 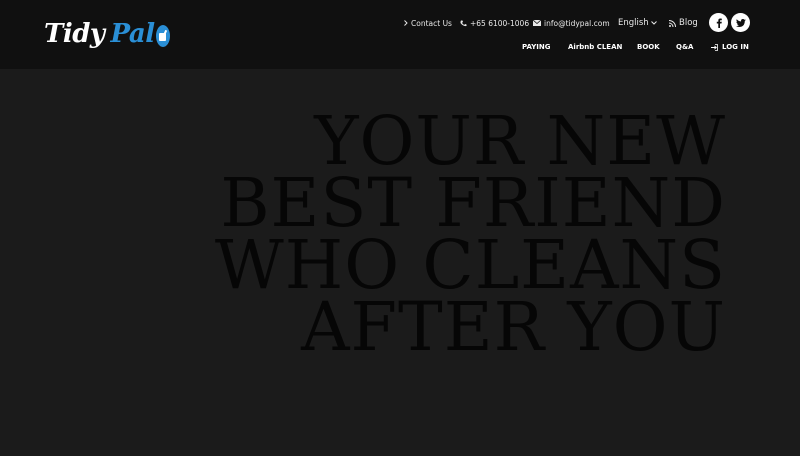 What do you see at coordinates (500, 23) in the screenshot?
I see `phone-number: +65 6100-1006` at bounding box center [500, 23].